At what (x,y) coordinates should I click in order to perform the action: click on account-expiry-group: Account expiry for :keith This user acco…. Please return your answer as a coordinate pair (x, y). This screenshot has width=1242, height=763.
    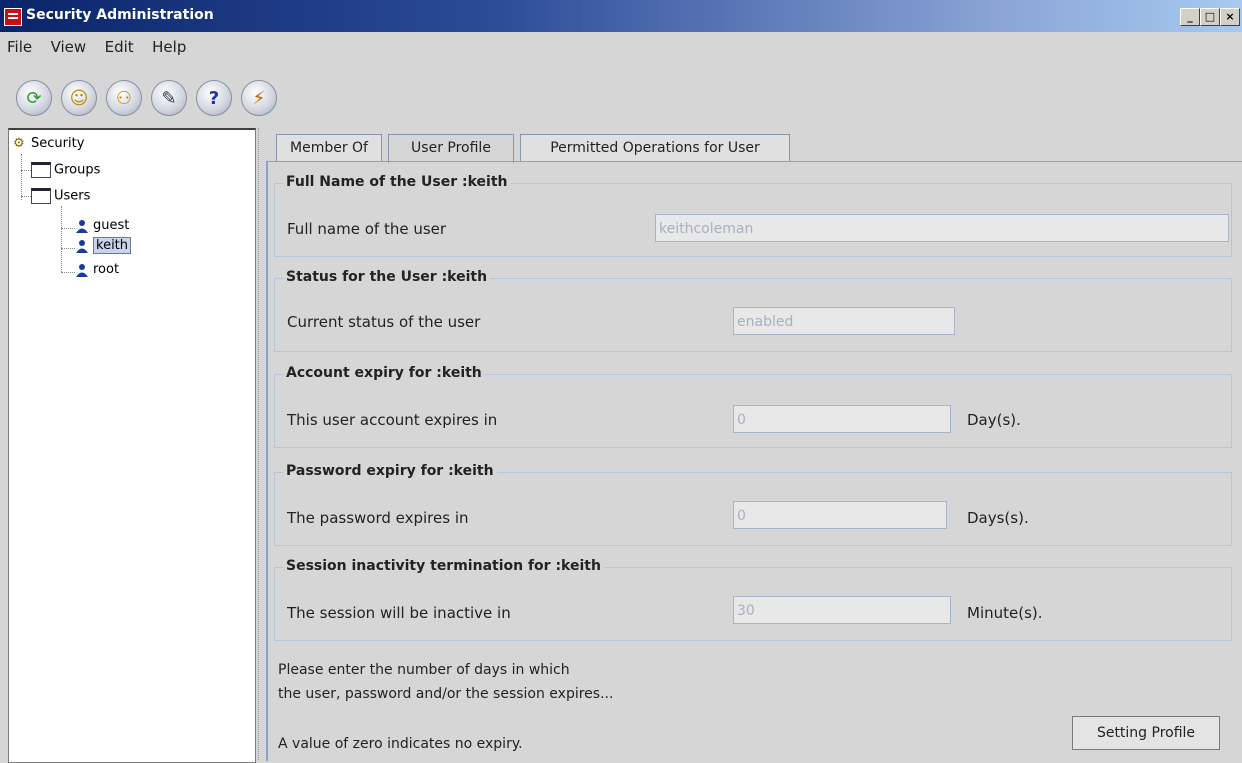
    Looking at the image, I should click on (753, 406).